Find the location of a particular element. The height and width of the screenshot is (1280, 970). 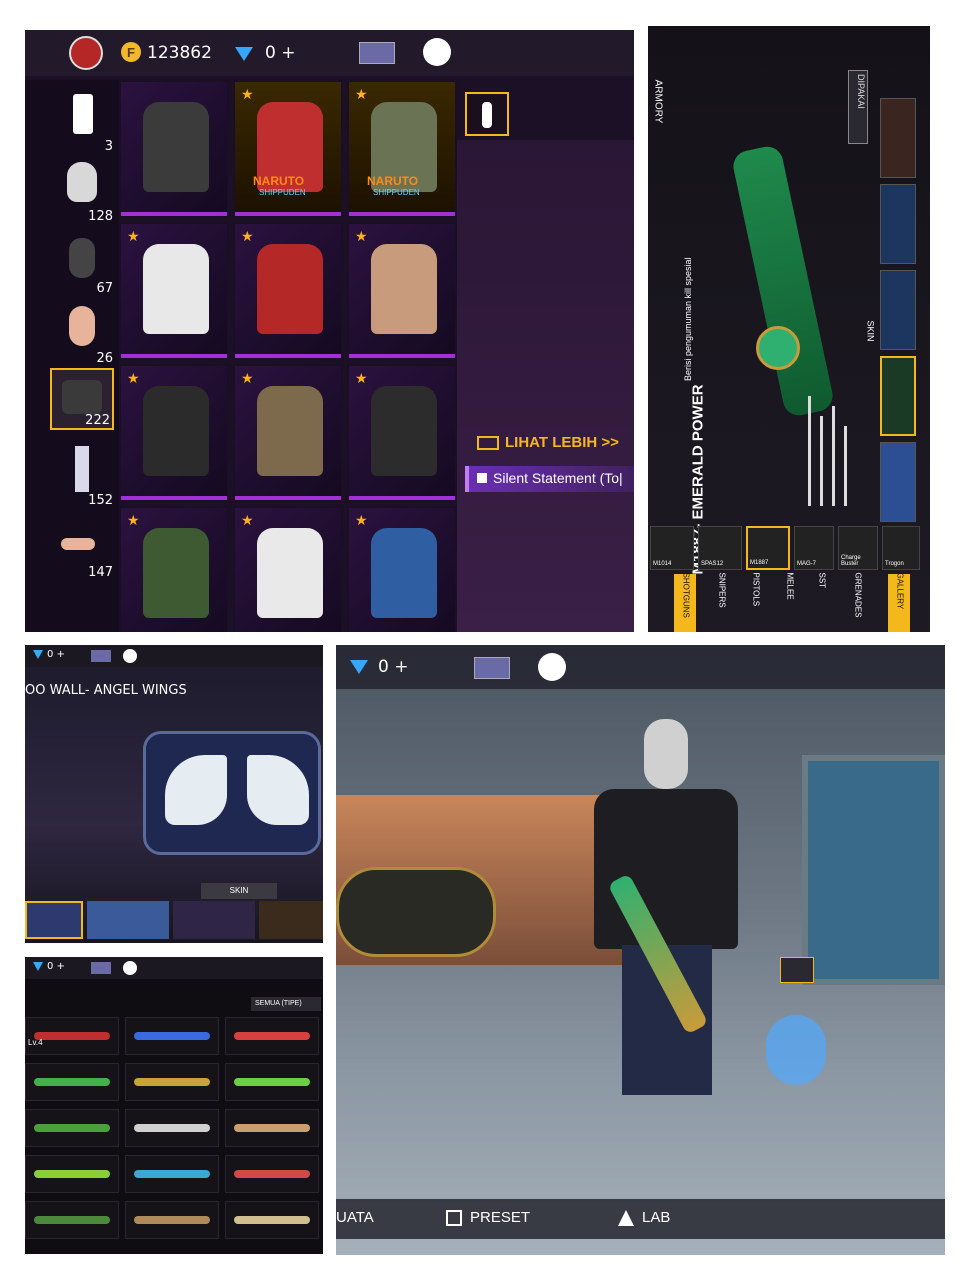

category-count: 3 is located at coordinates (108, 146).